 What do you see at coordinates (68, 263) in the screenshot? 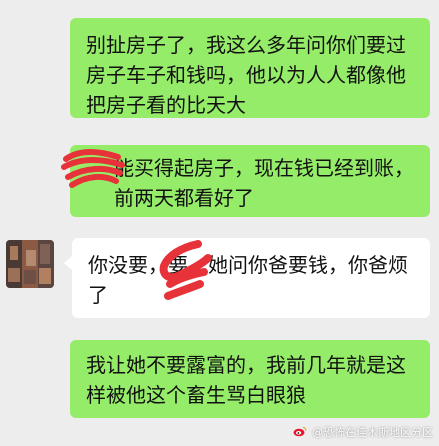
I see `bubble-tail` at bounding box center [68, 263].